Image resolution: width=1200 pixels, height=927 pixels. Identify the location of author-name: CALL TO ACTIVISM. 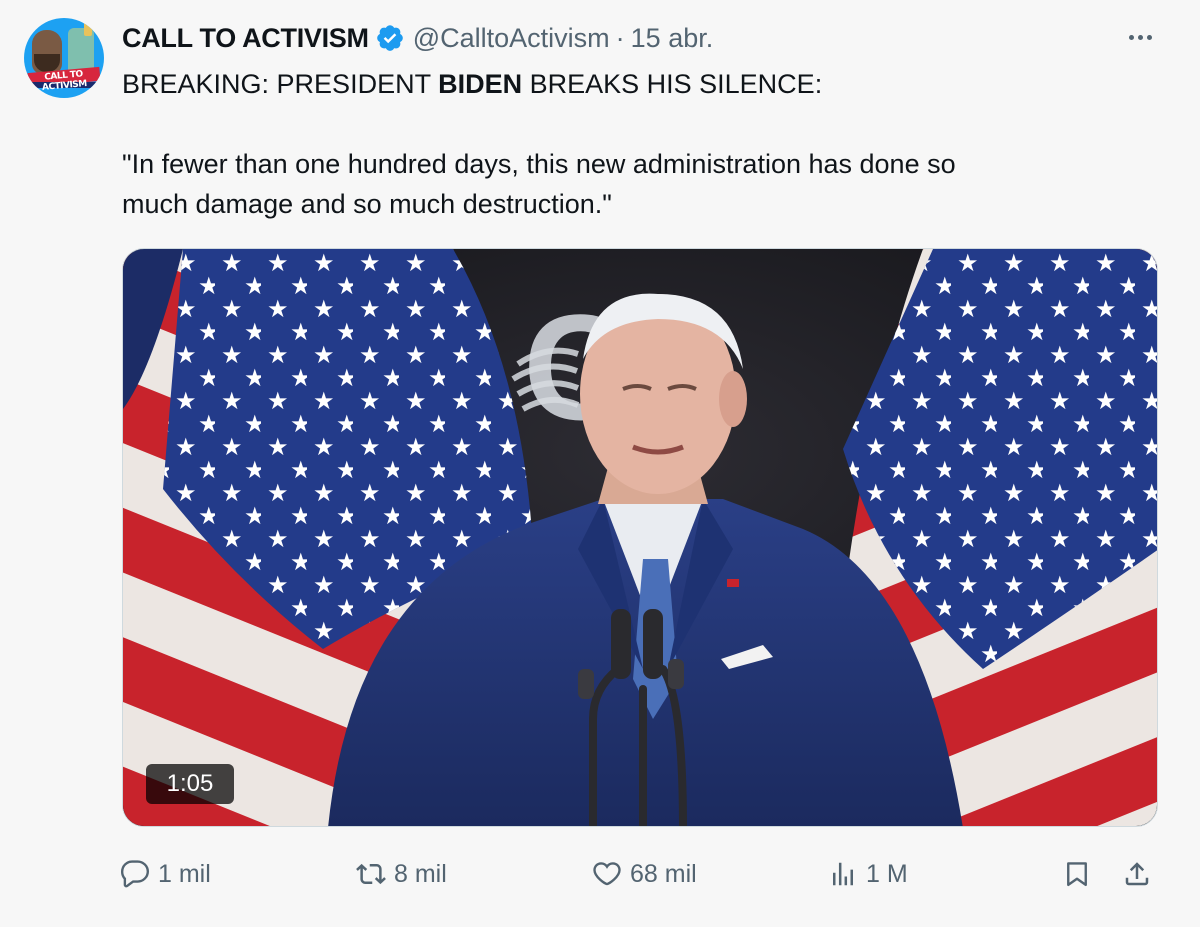
(245, 38).